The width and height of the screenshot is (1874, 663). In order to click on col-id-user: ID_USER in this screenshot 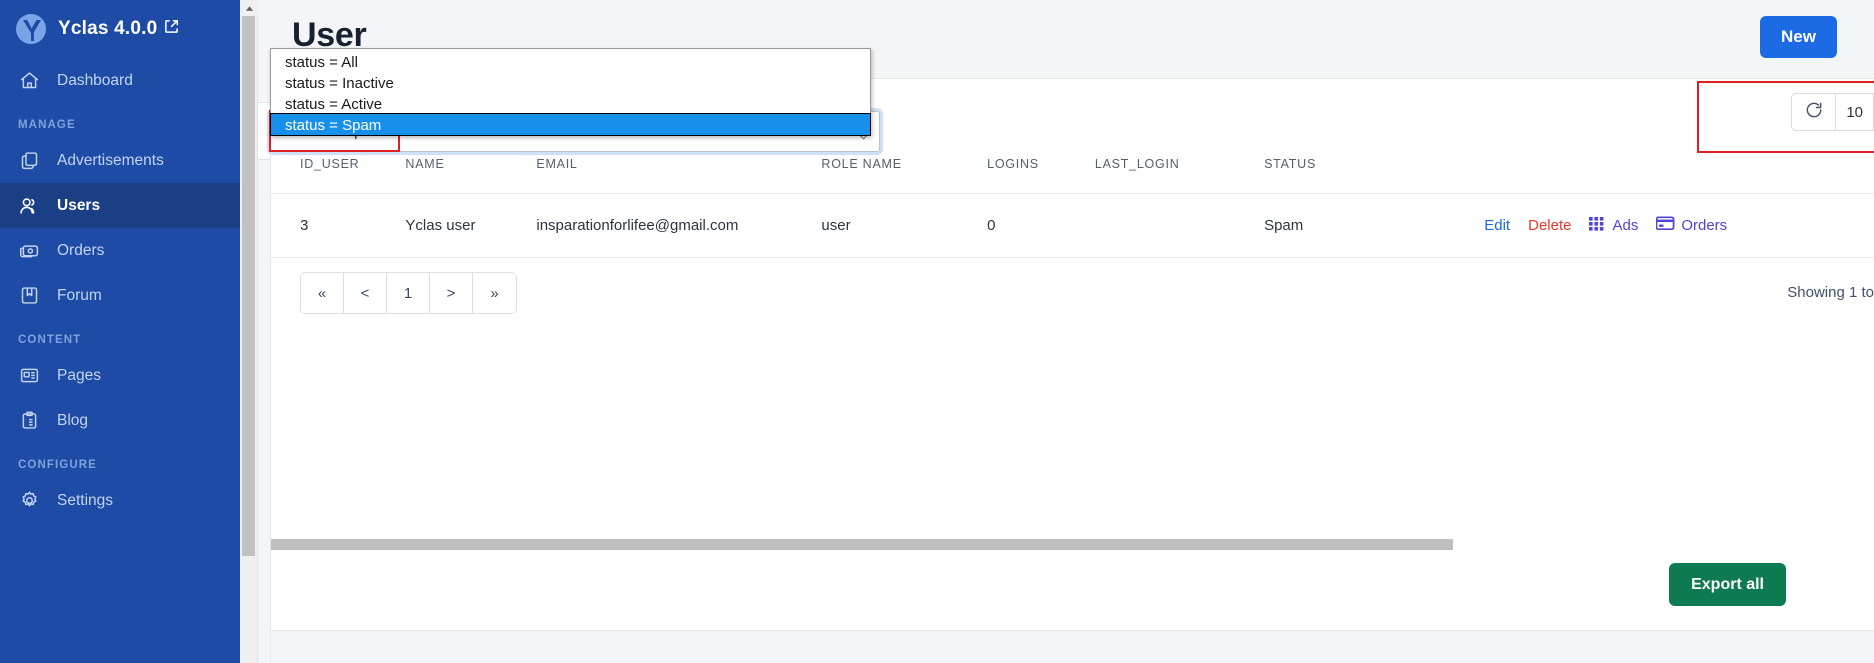, I will do `click(338, 170)`.